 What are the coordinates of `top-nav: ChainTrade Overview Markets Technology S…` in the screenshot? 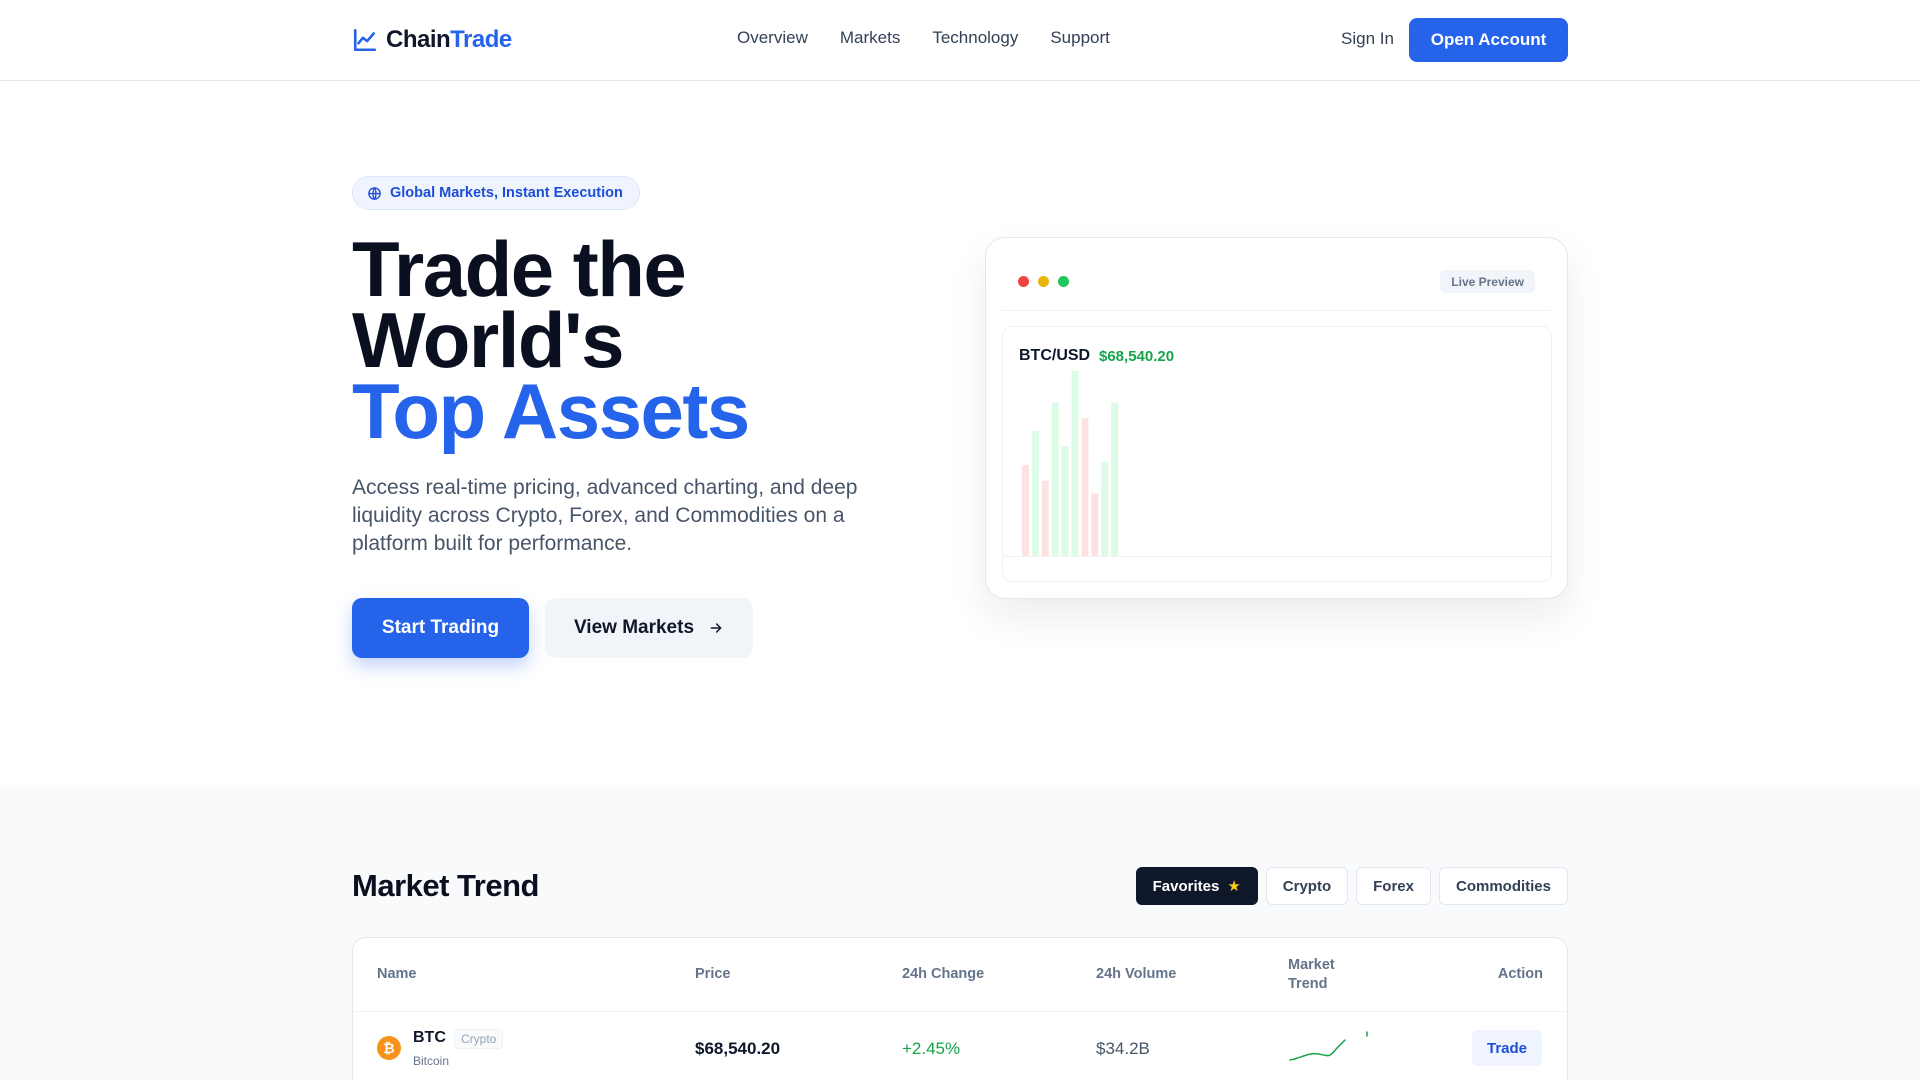 It's located at (960, 40).